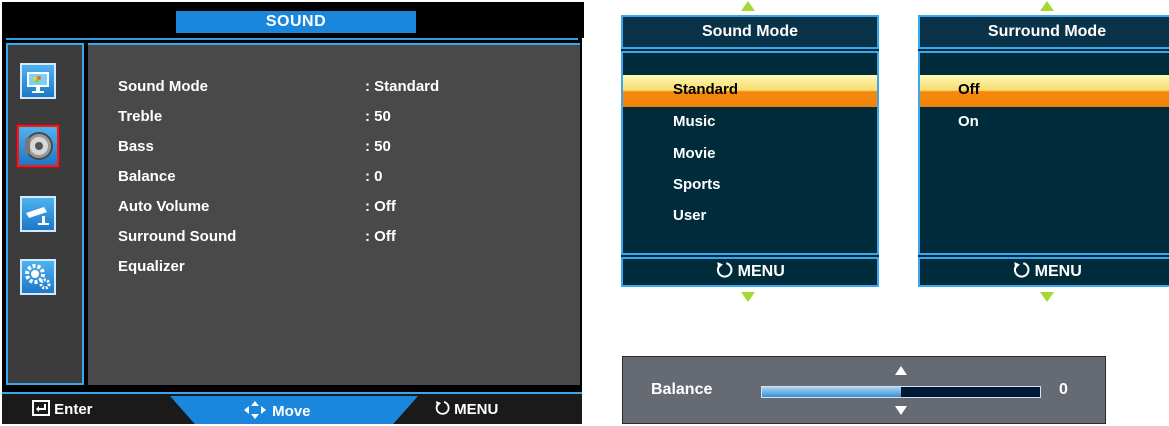 This screenshot has width=1169, height=426. Describe the element at coordinates (1043, 32) in the screenshot. I see `surround-mode-title: Surround Mode` at that location.